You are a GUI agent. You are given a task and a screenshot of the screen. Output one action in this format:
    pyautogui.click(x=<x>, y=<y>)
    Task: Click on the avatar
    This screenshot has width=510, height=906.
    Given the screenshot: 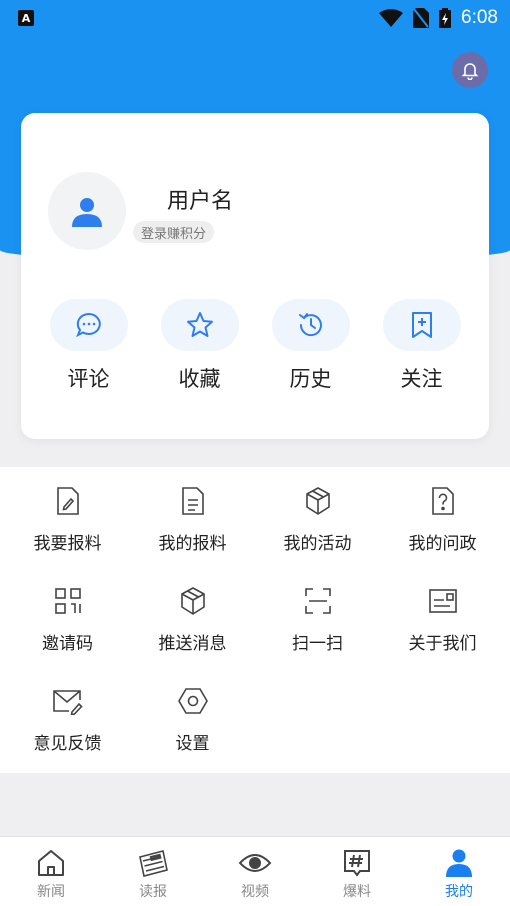 What is the action you would take?
    pyautogui.click(x=87, y=211)
    